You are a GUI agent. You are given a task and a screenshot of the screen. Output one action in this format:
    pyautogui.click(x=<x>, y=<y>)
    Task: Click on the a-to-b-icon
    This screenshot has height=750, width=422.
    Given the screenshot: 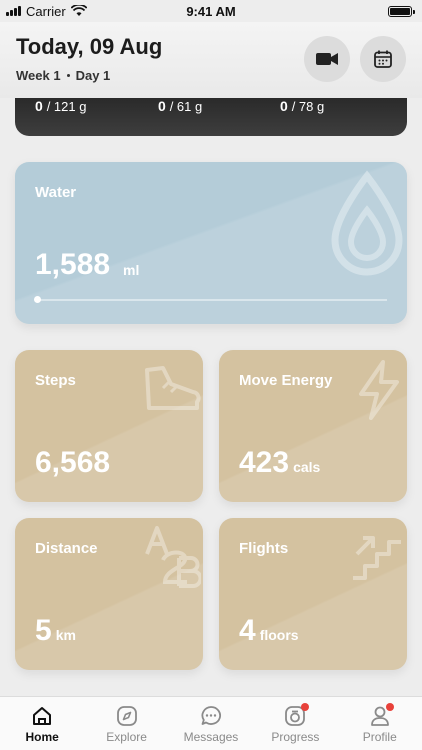 What is the action you would take?
    pyautogui.click(x=173, y=557)
    